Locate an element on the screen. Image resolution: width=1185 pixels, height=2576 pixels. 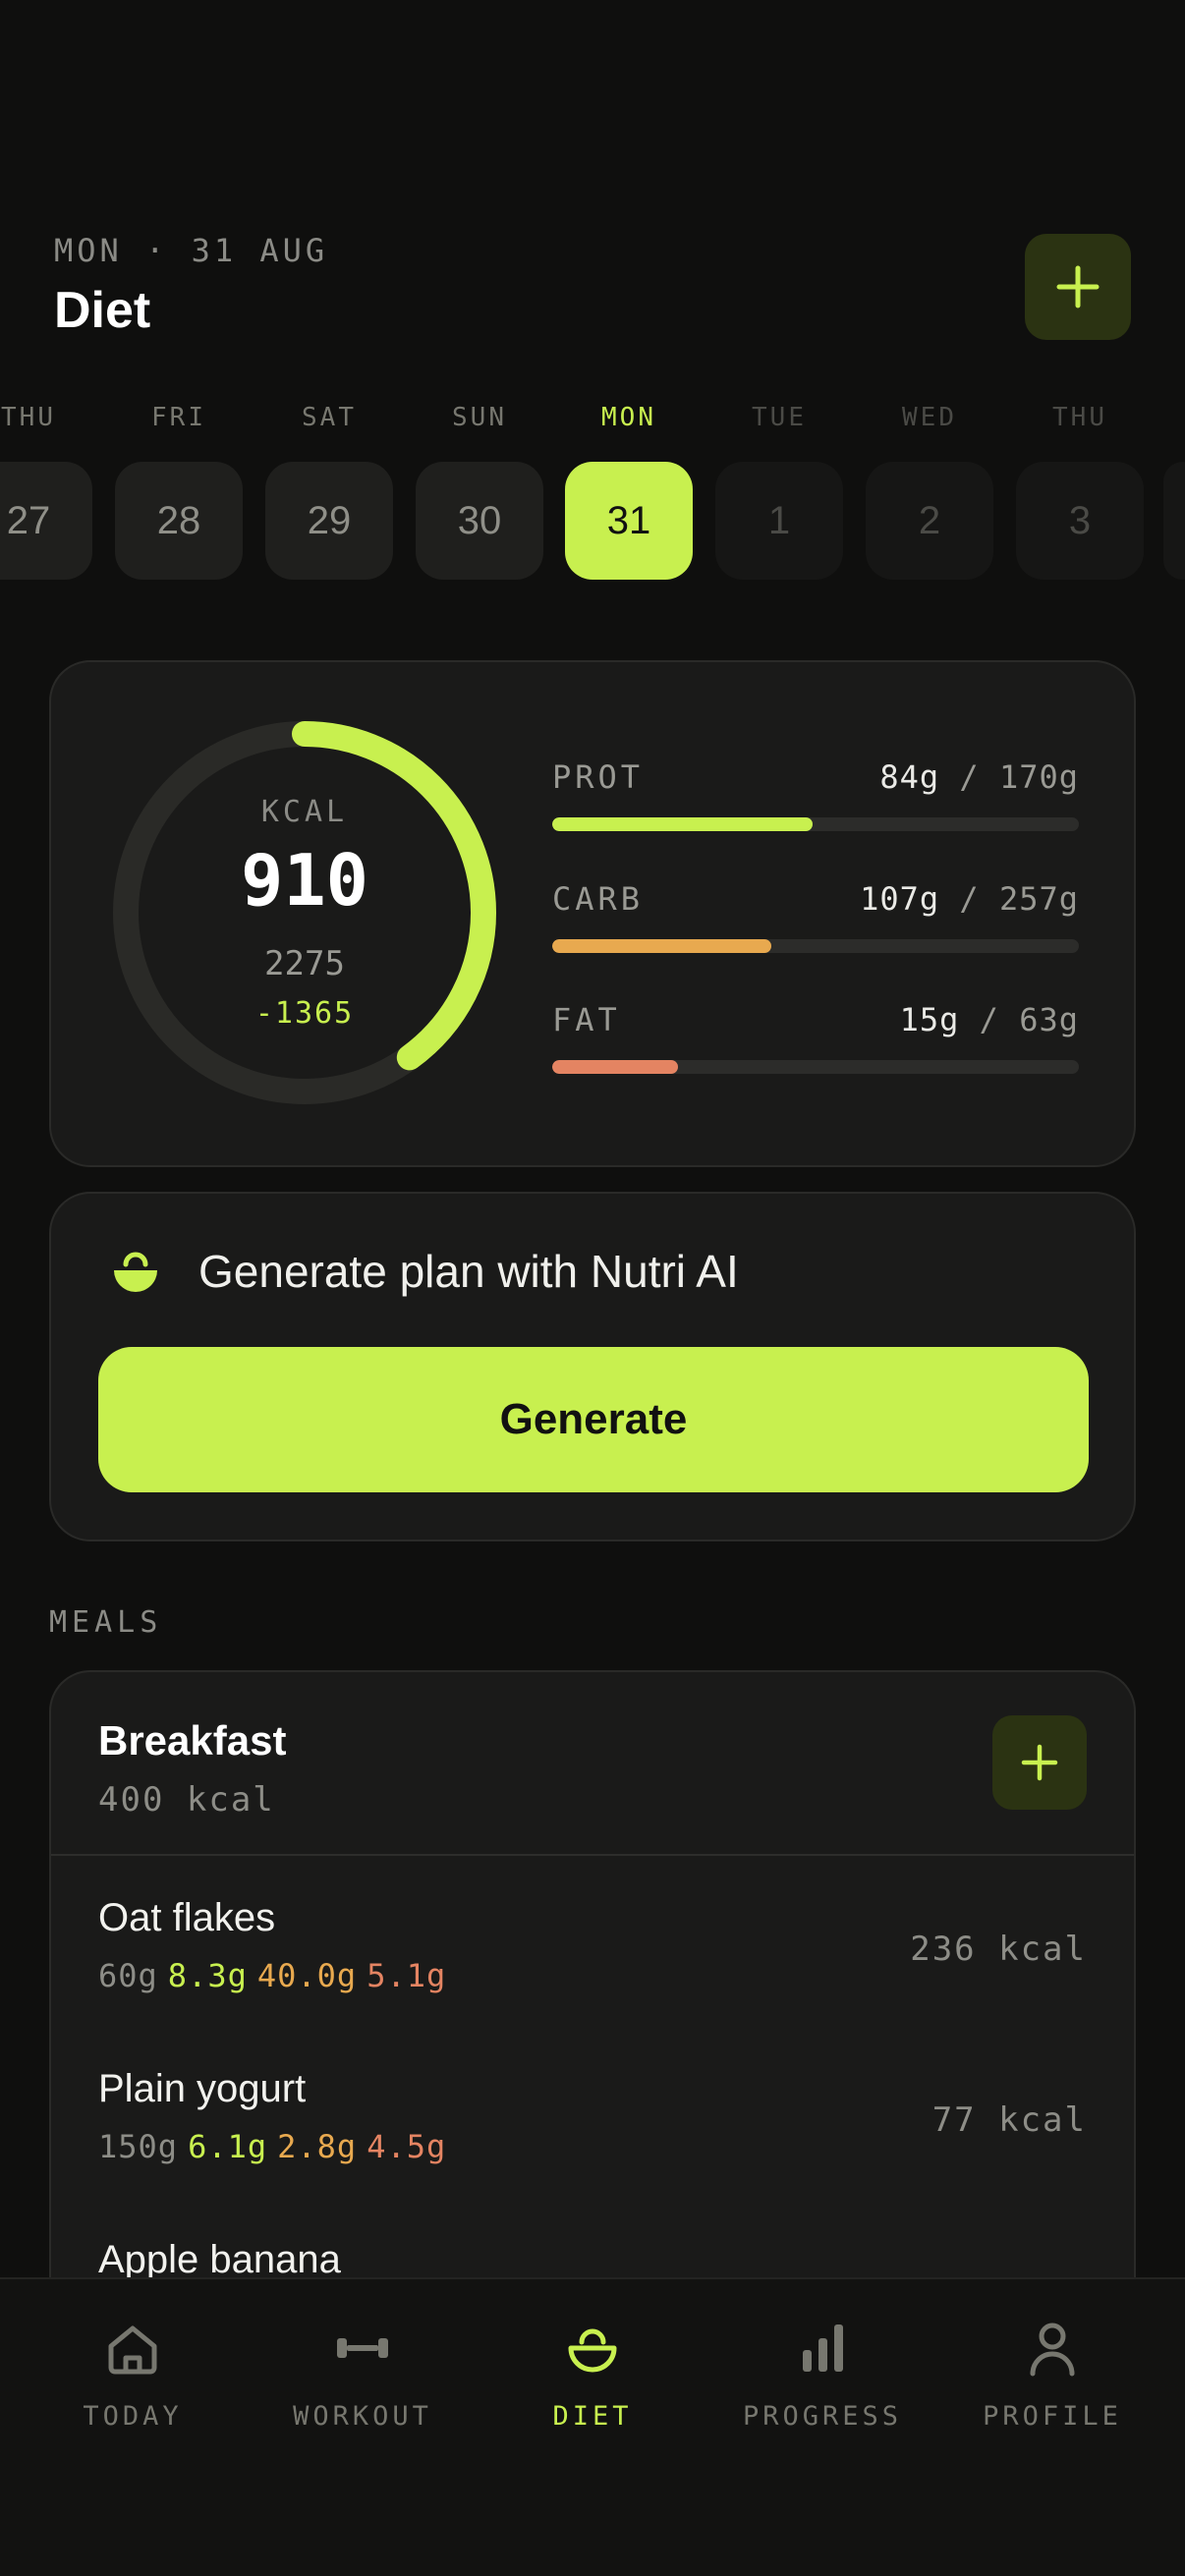
kcal-label: KCAL is located at coordinates (305, 812).